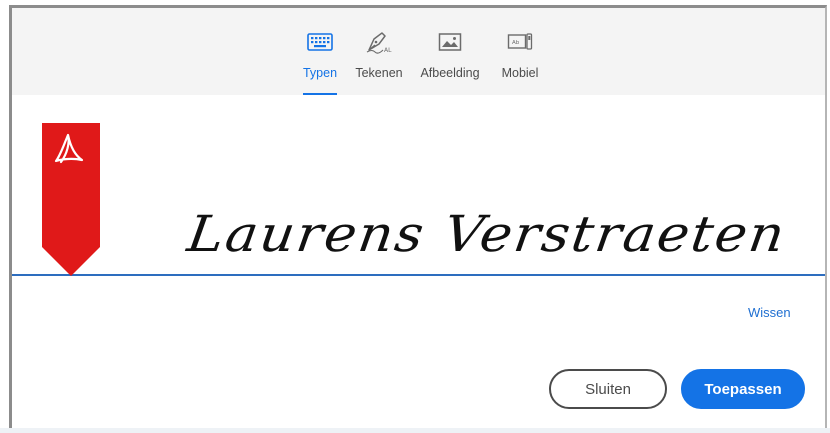  Describe the element at coordinates (450, 61) in the screenshot. I see `tab-afbeelding: Afbeelding` at that location.